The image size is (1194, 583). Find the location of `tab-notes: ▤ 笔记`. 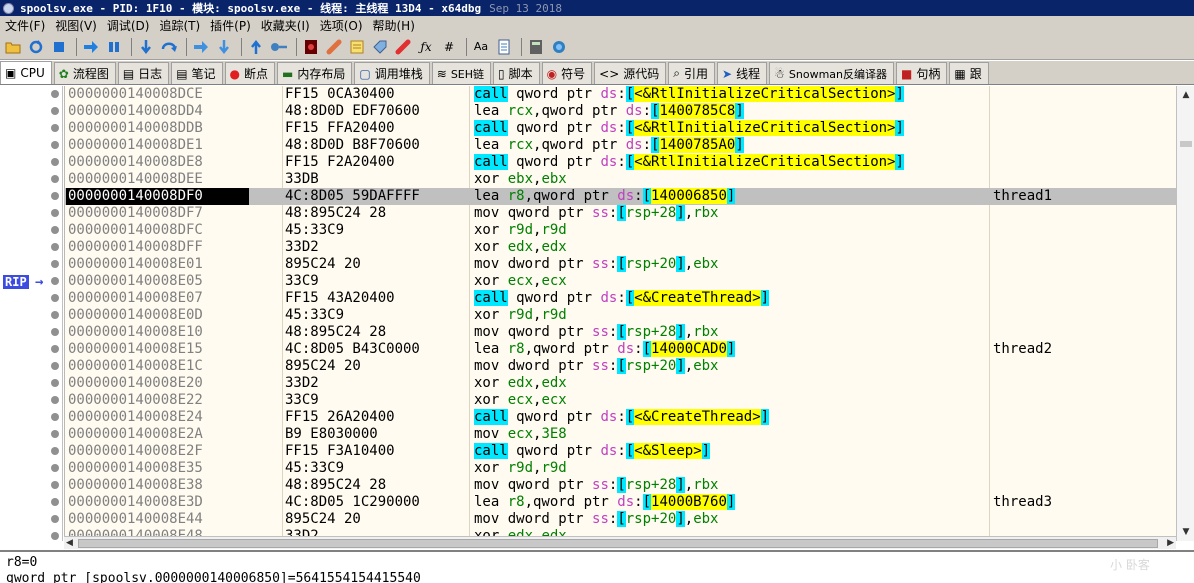

tab-notes: ▤ 笔记 is located at coordinates (197, 73).